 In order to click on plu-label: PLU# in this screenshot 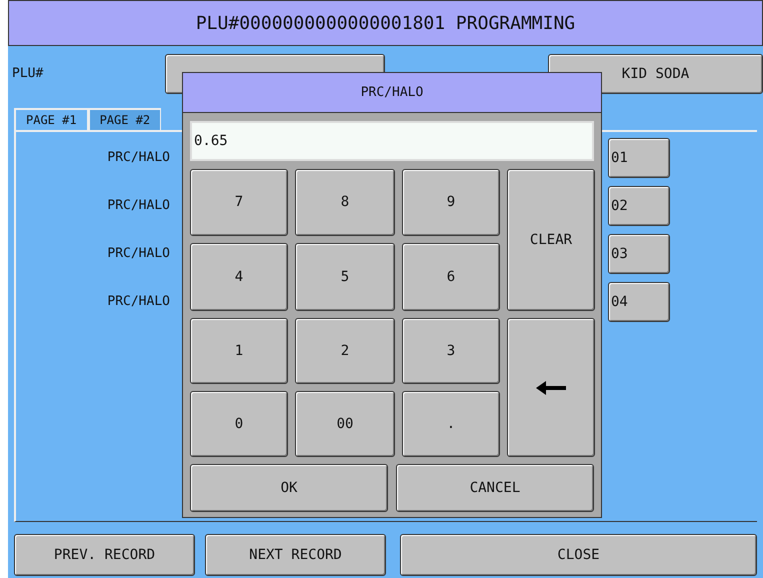, I will do `click(27, 74)`.